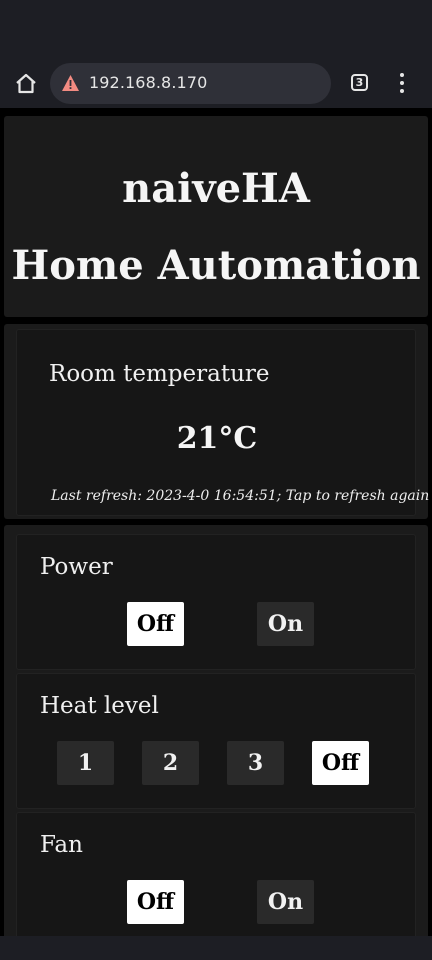  What do you see at coordinates (216, 874) in the screenshot?
I see `fan-control: Fan Off On` at bounding box center [216, 874].